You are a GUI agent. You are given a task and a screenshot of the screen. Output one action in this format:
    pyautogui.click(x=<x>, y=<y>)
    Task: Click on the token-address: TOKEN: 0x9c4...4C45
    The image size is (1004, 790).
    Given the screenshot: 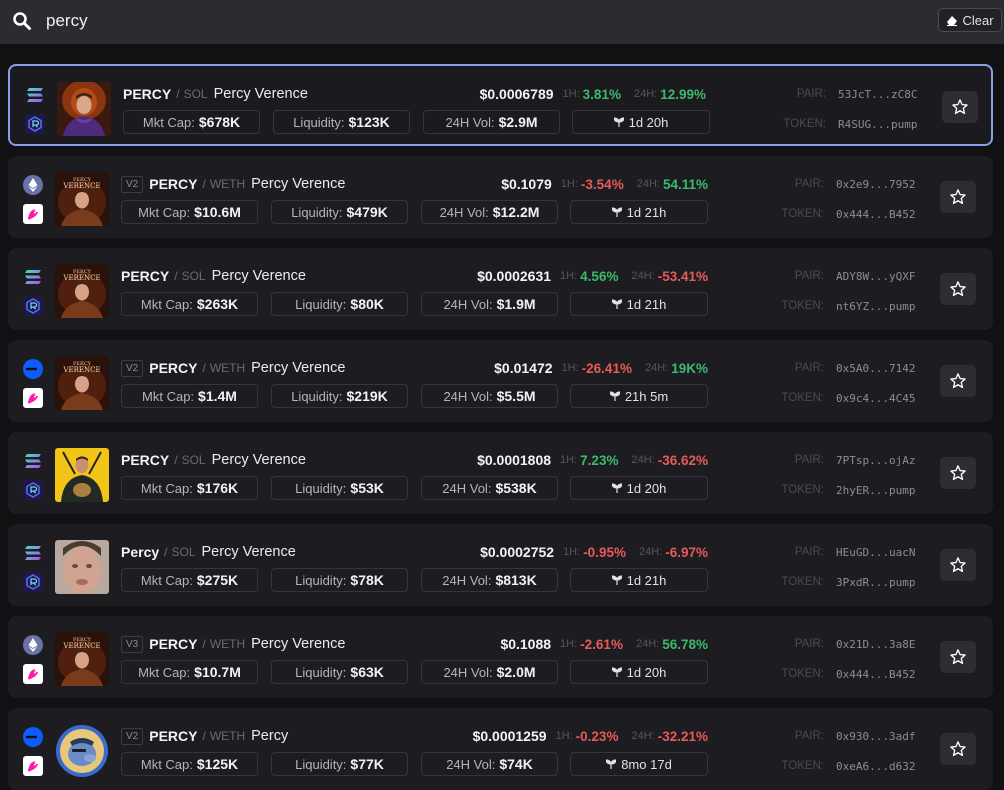 What is the action you would take?
    pyautogui.click(x=843, y=398)
    